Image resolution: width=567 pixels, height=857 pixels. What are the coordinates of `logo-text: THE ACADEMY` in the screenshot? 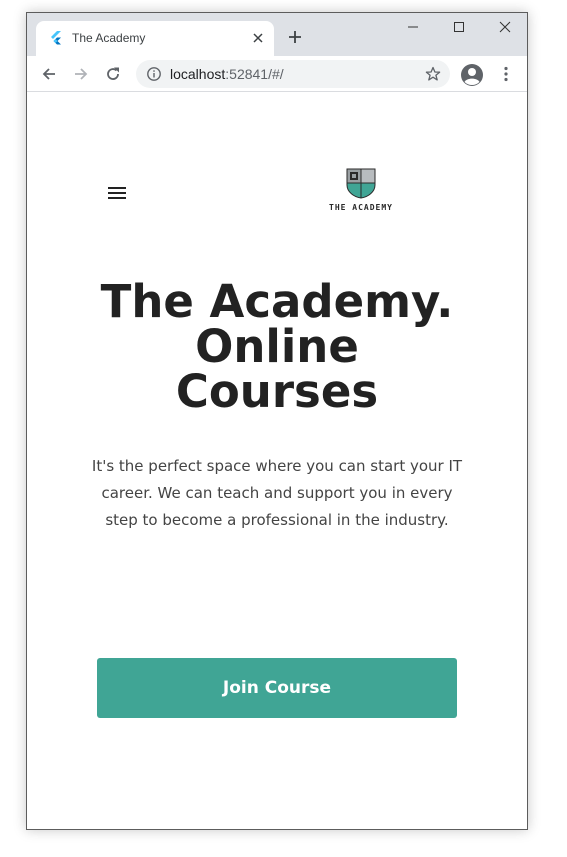 It's located at (361, 207).